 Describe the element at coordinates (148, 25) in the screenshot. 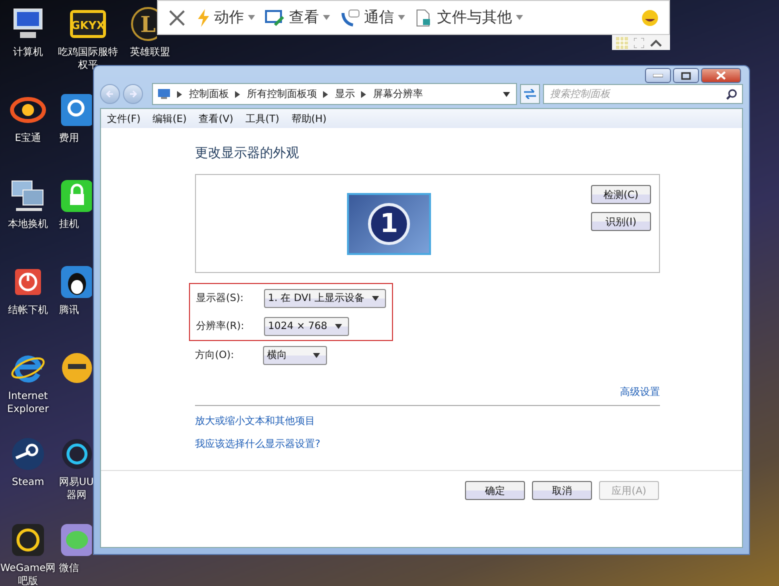

I see `logo-text: L` at that location.